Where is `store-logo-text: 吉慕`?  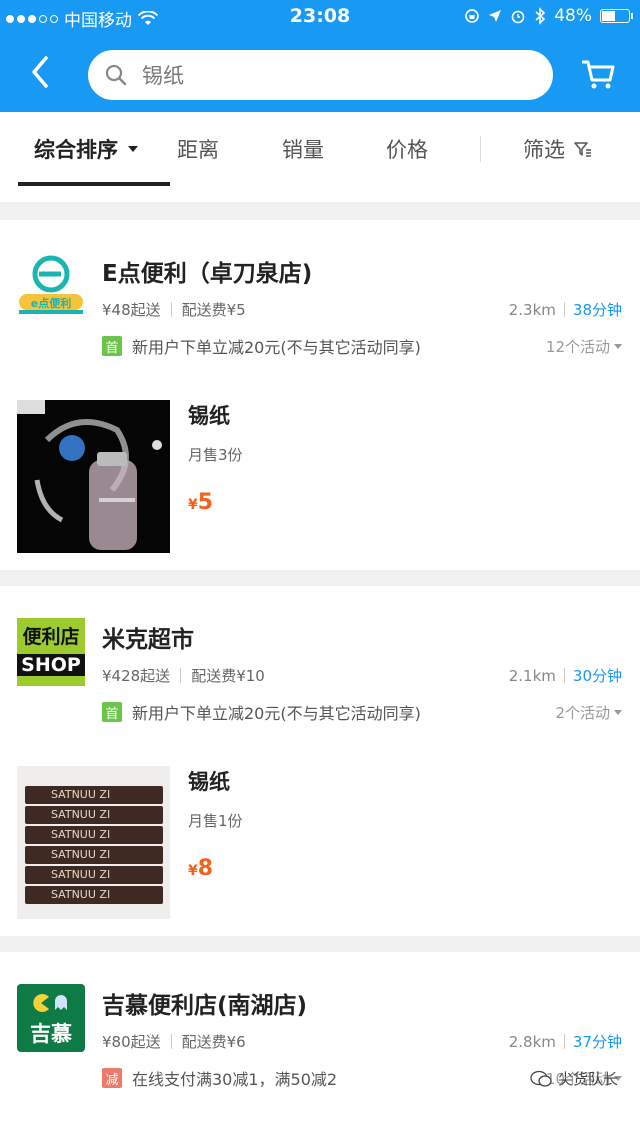 store-logo-text: 吉慕 is located at coordinates (51, 1034).